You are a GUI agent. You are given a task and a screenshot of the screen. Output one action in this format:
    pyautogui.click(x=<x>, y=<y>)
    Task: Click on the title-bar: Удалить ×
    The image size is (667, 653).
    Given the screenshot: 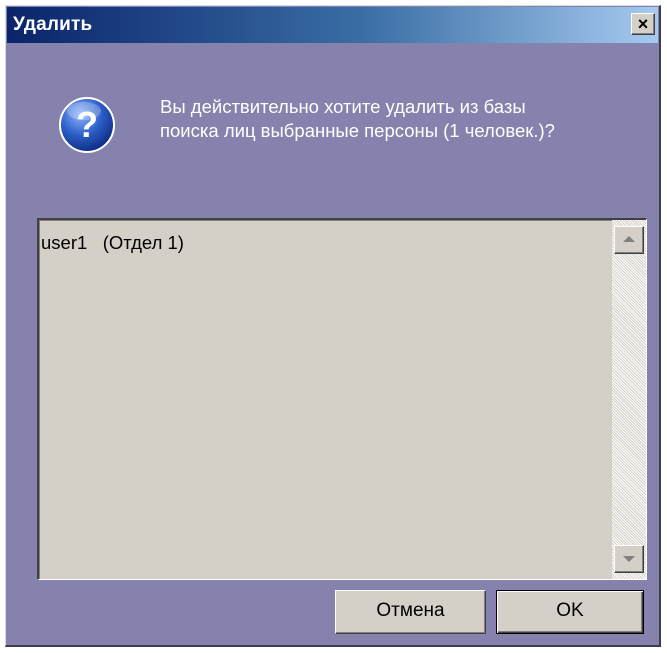 What is the action you would take?
    pyautogui.click(x=332, y=25)
    